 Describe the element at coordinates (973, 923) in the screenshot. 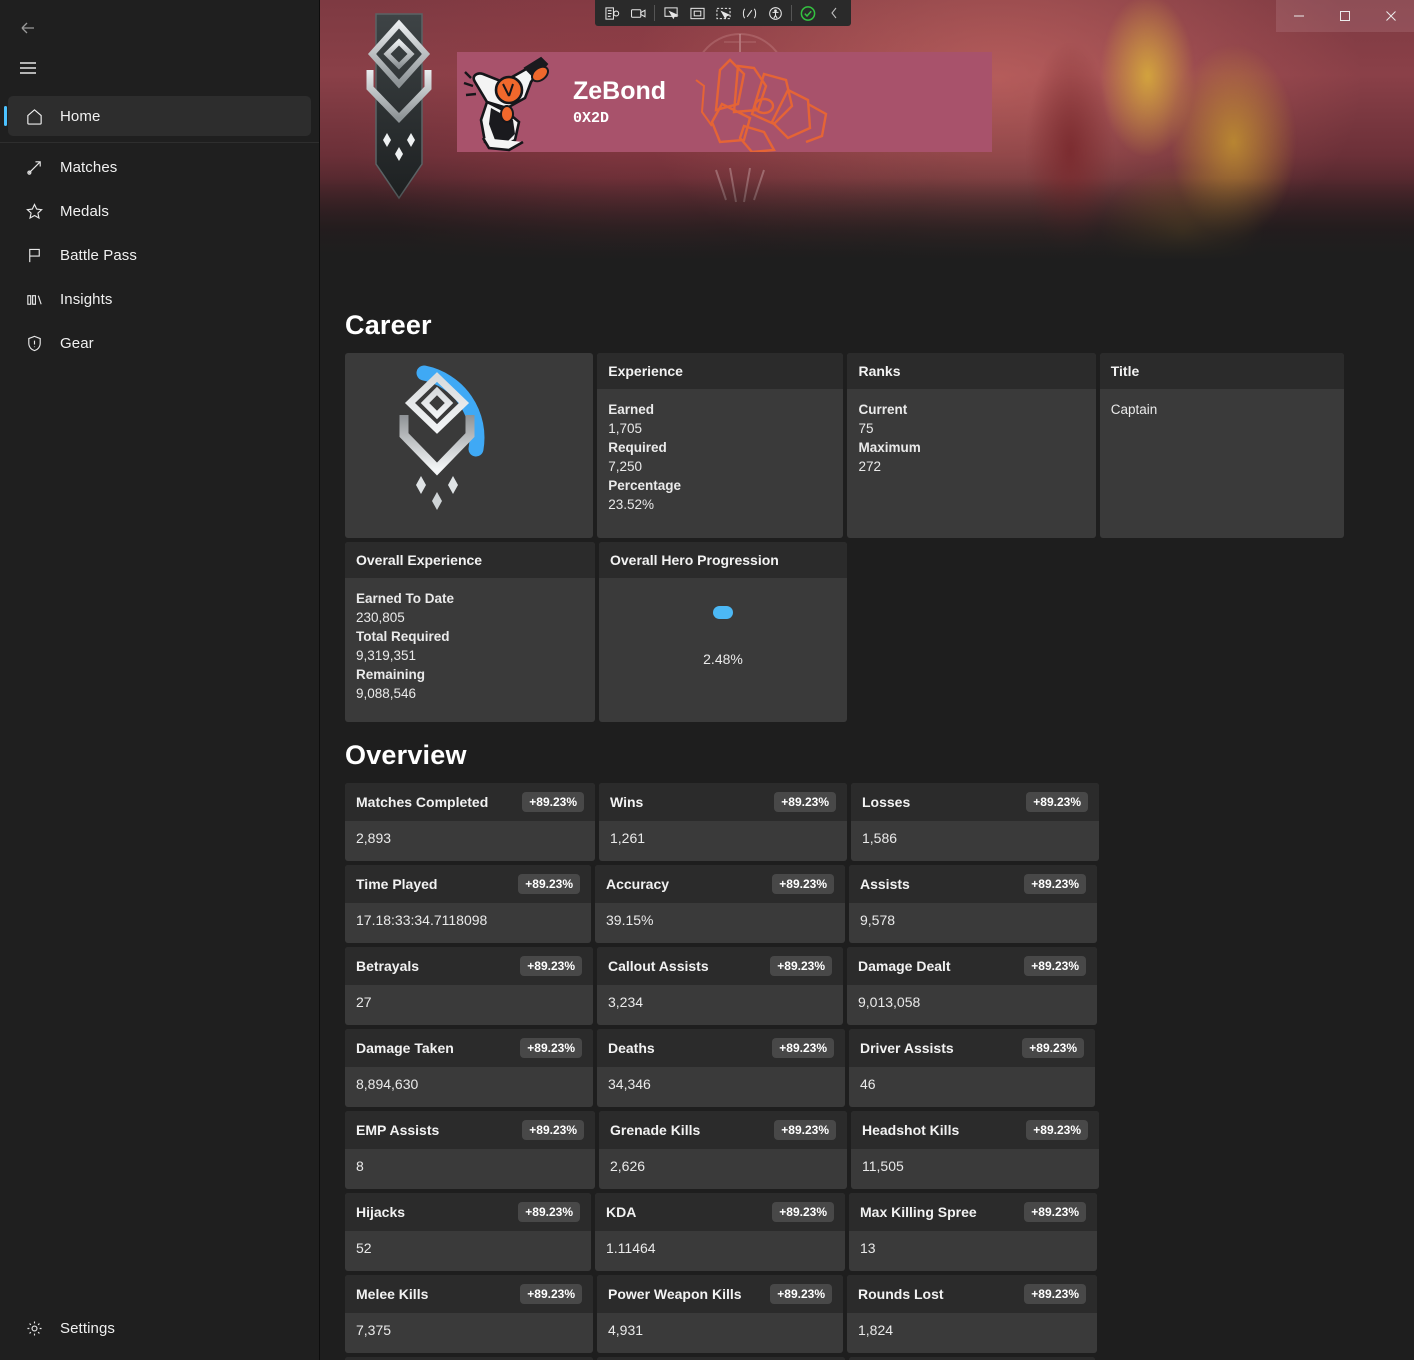

I see `card-body: 9,578` at that location.